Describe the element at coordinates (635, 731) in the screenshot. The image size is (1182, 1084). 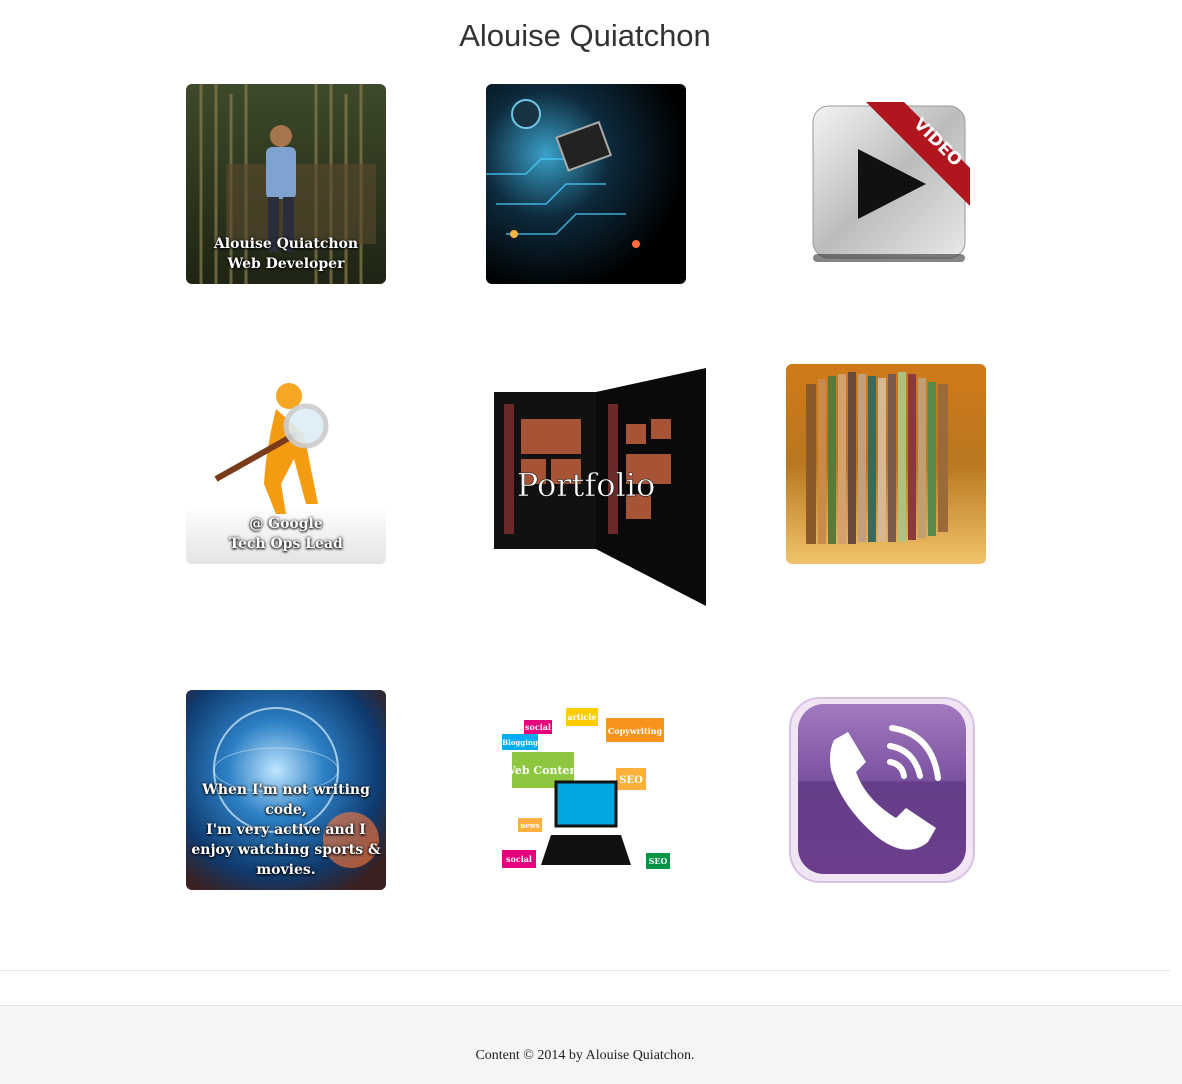
I see `bubble-label: Copywriting` at that location.